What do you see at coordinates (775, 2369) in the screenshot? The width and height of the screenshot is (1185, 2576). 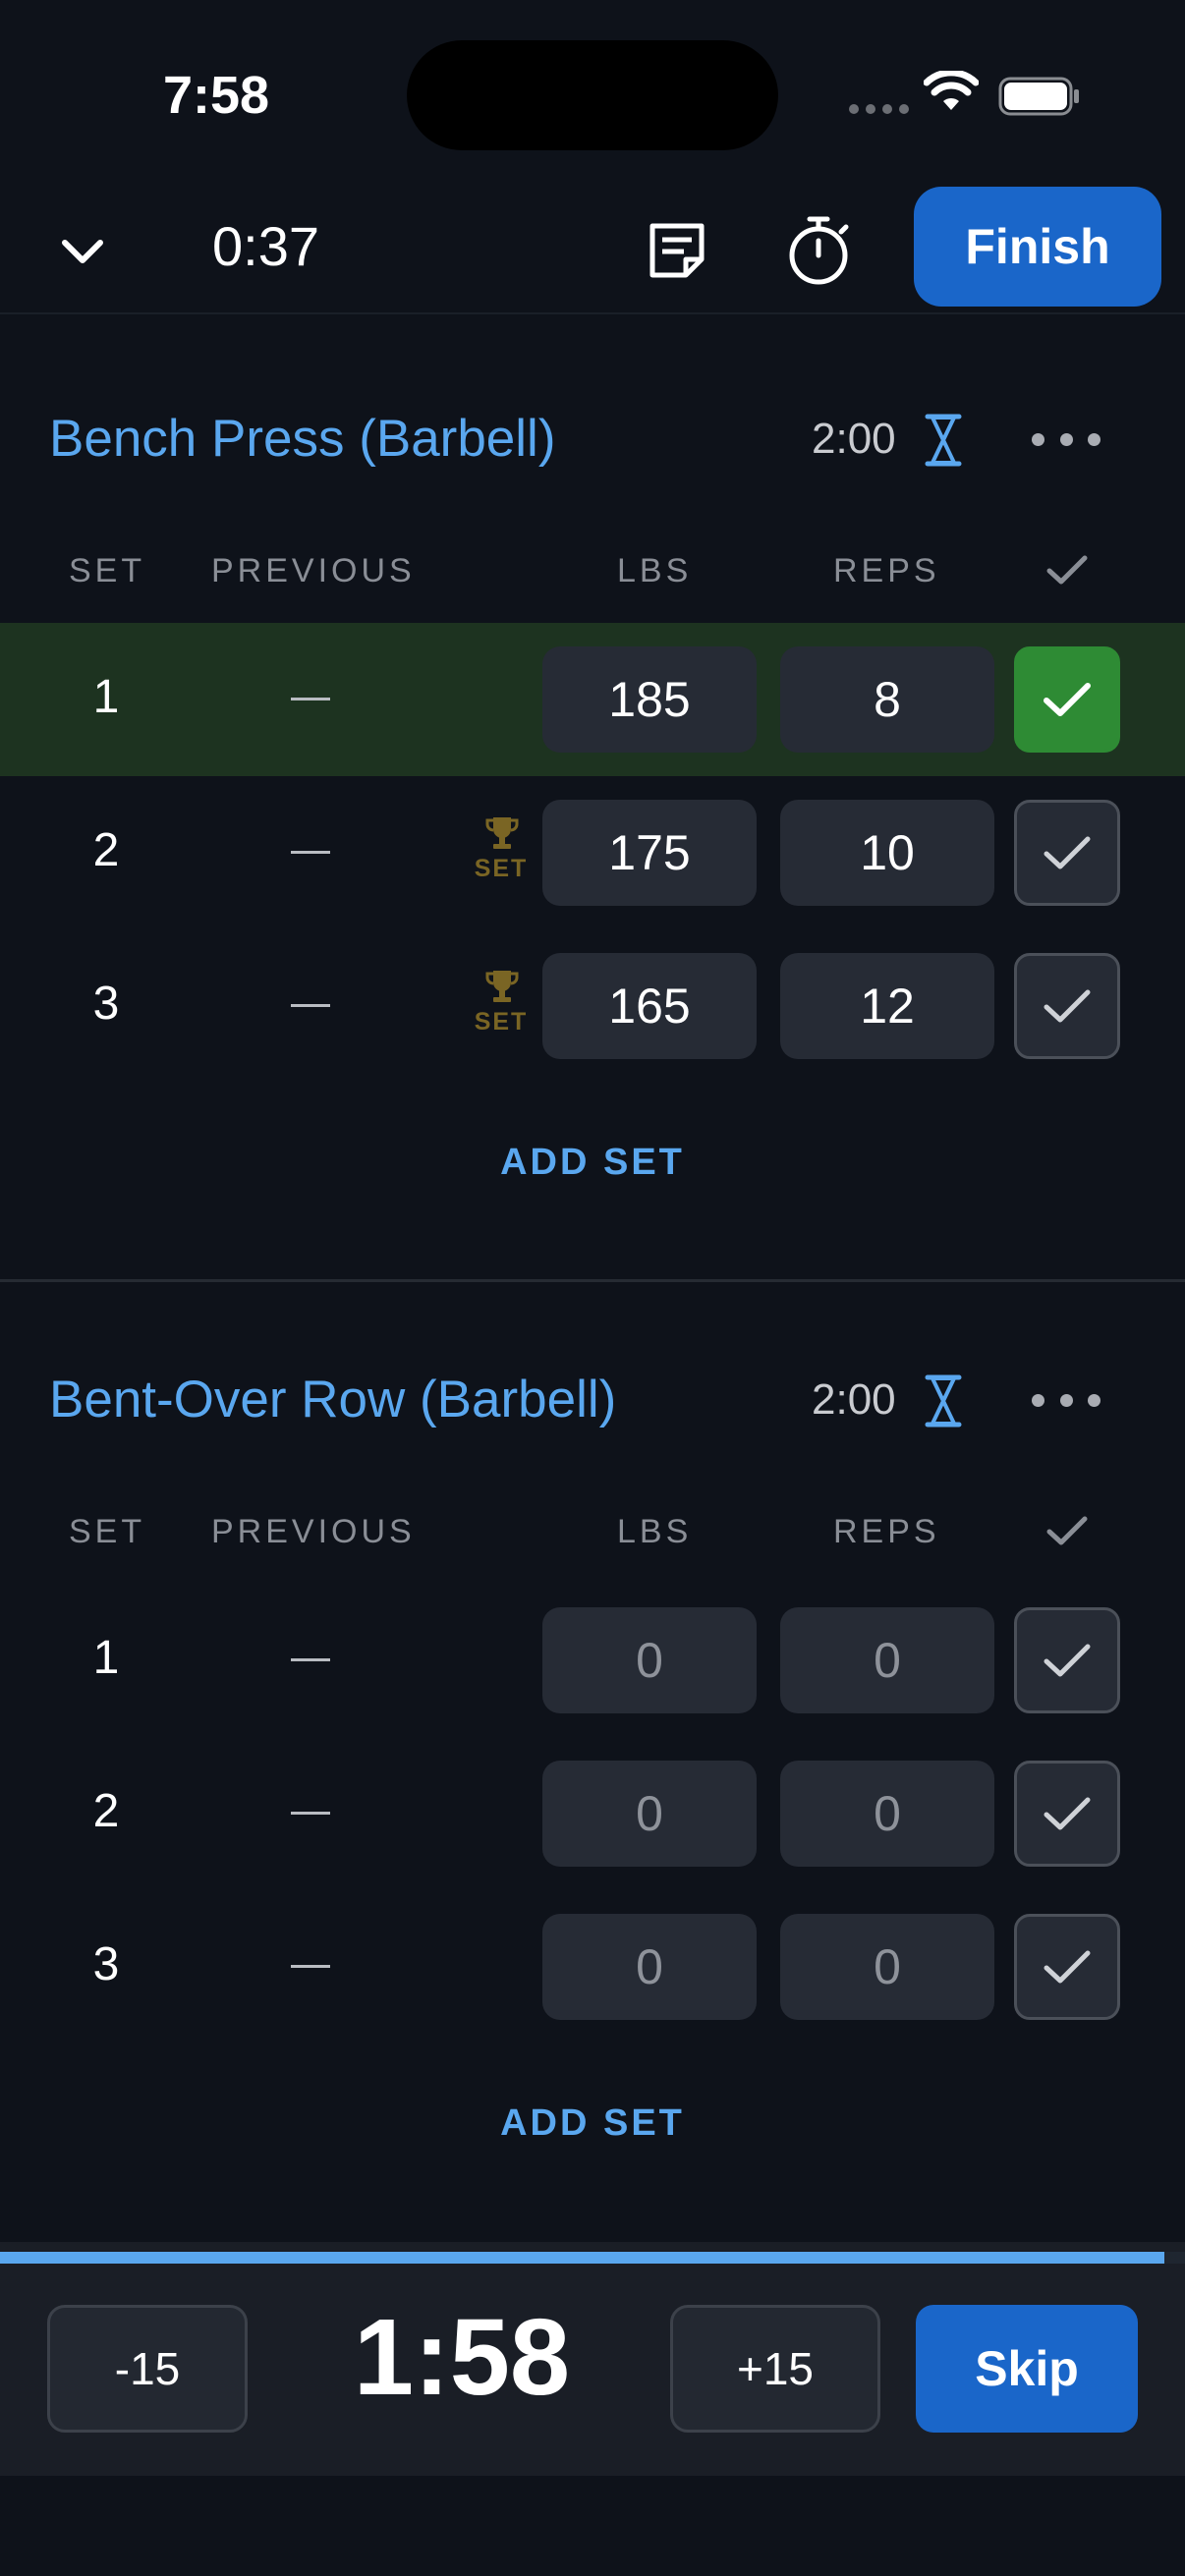 I see `add-15s-button: +15` at bounding box center [775, 2369].